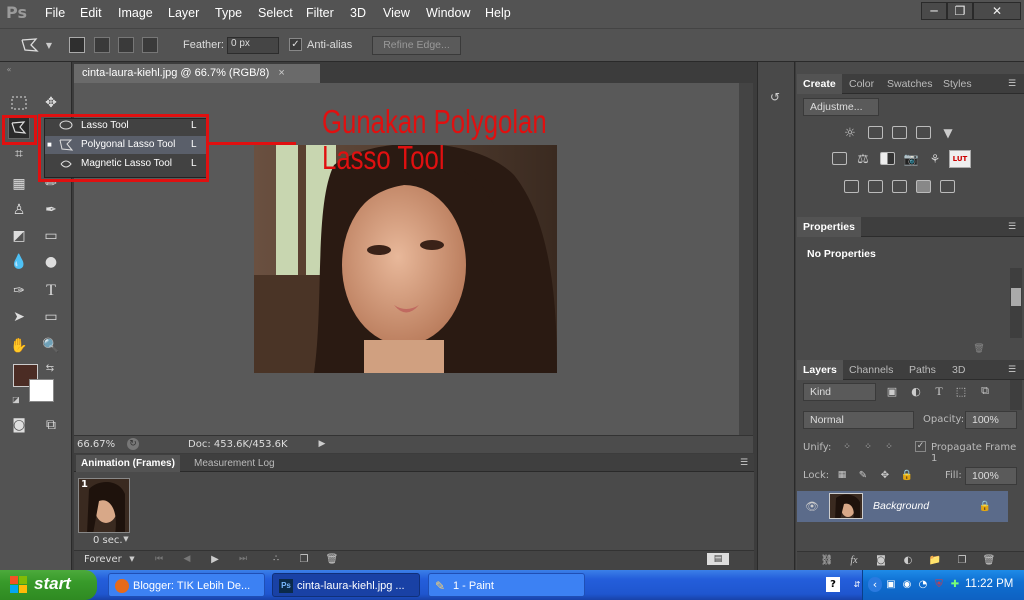 The width and height of the screenshot is (1024, 600). What do you see at coordinates (51, 236) in the screenshot?
I see `gradient-tool-icon: ▭` at bounding box center [51, 236].